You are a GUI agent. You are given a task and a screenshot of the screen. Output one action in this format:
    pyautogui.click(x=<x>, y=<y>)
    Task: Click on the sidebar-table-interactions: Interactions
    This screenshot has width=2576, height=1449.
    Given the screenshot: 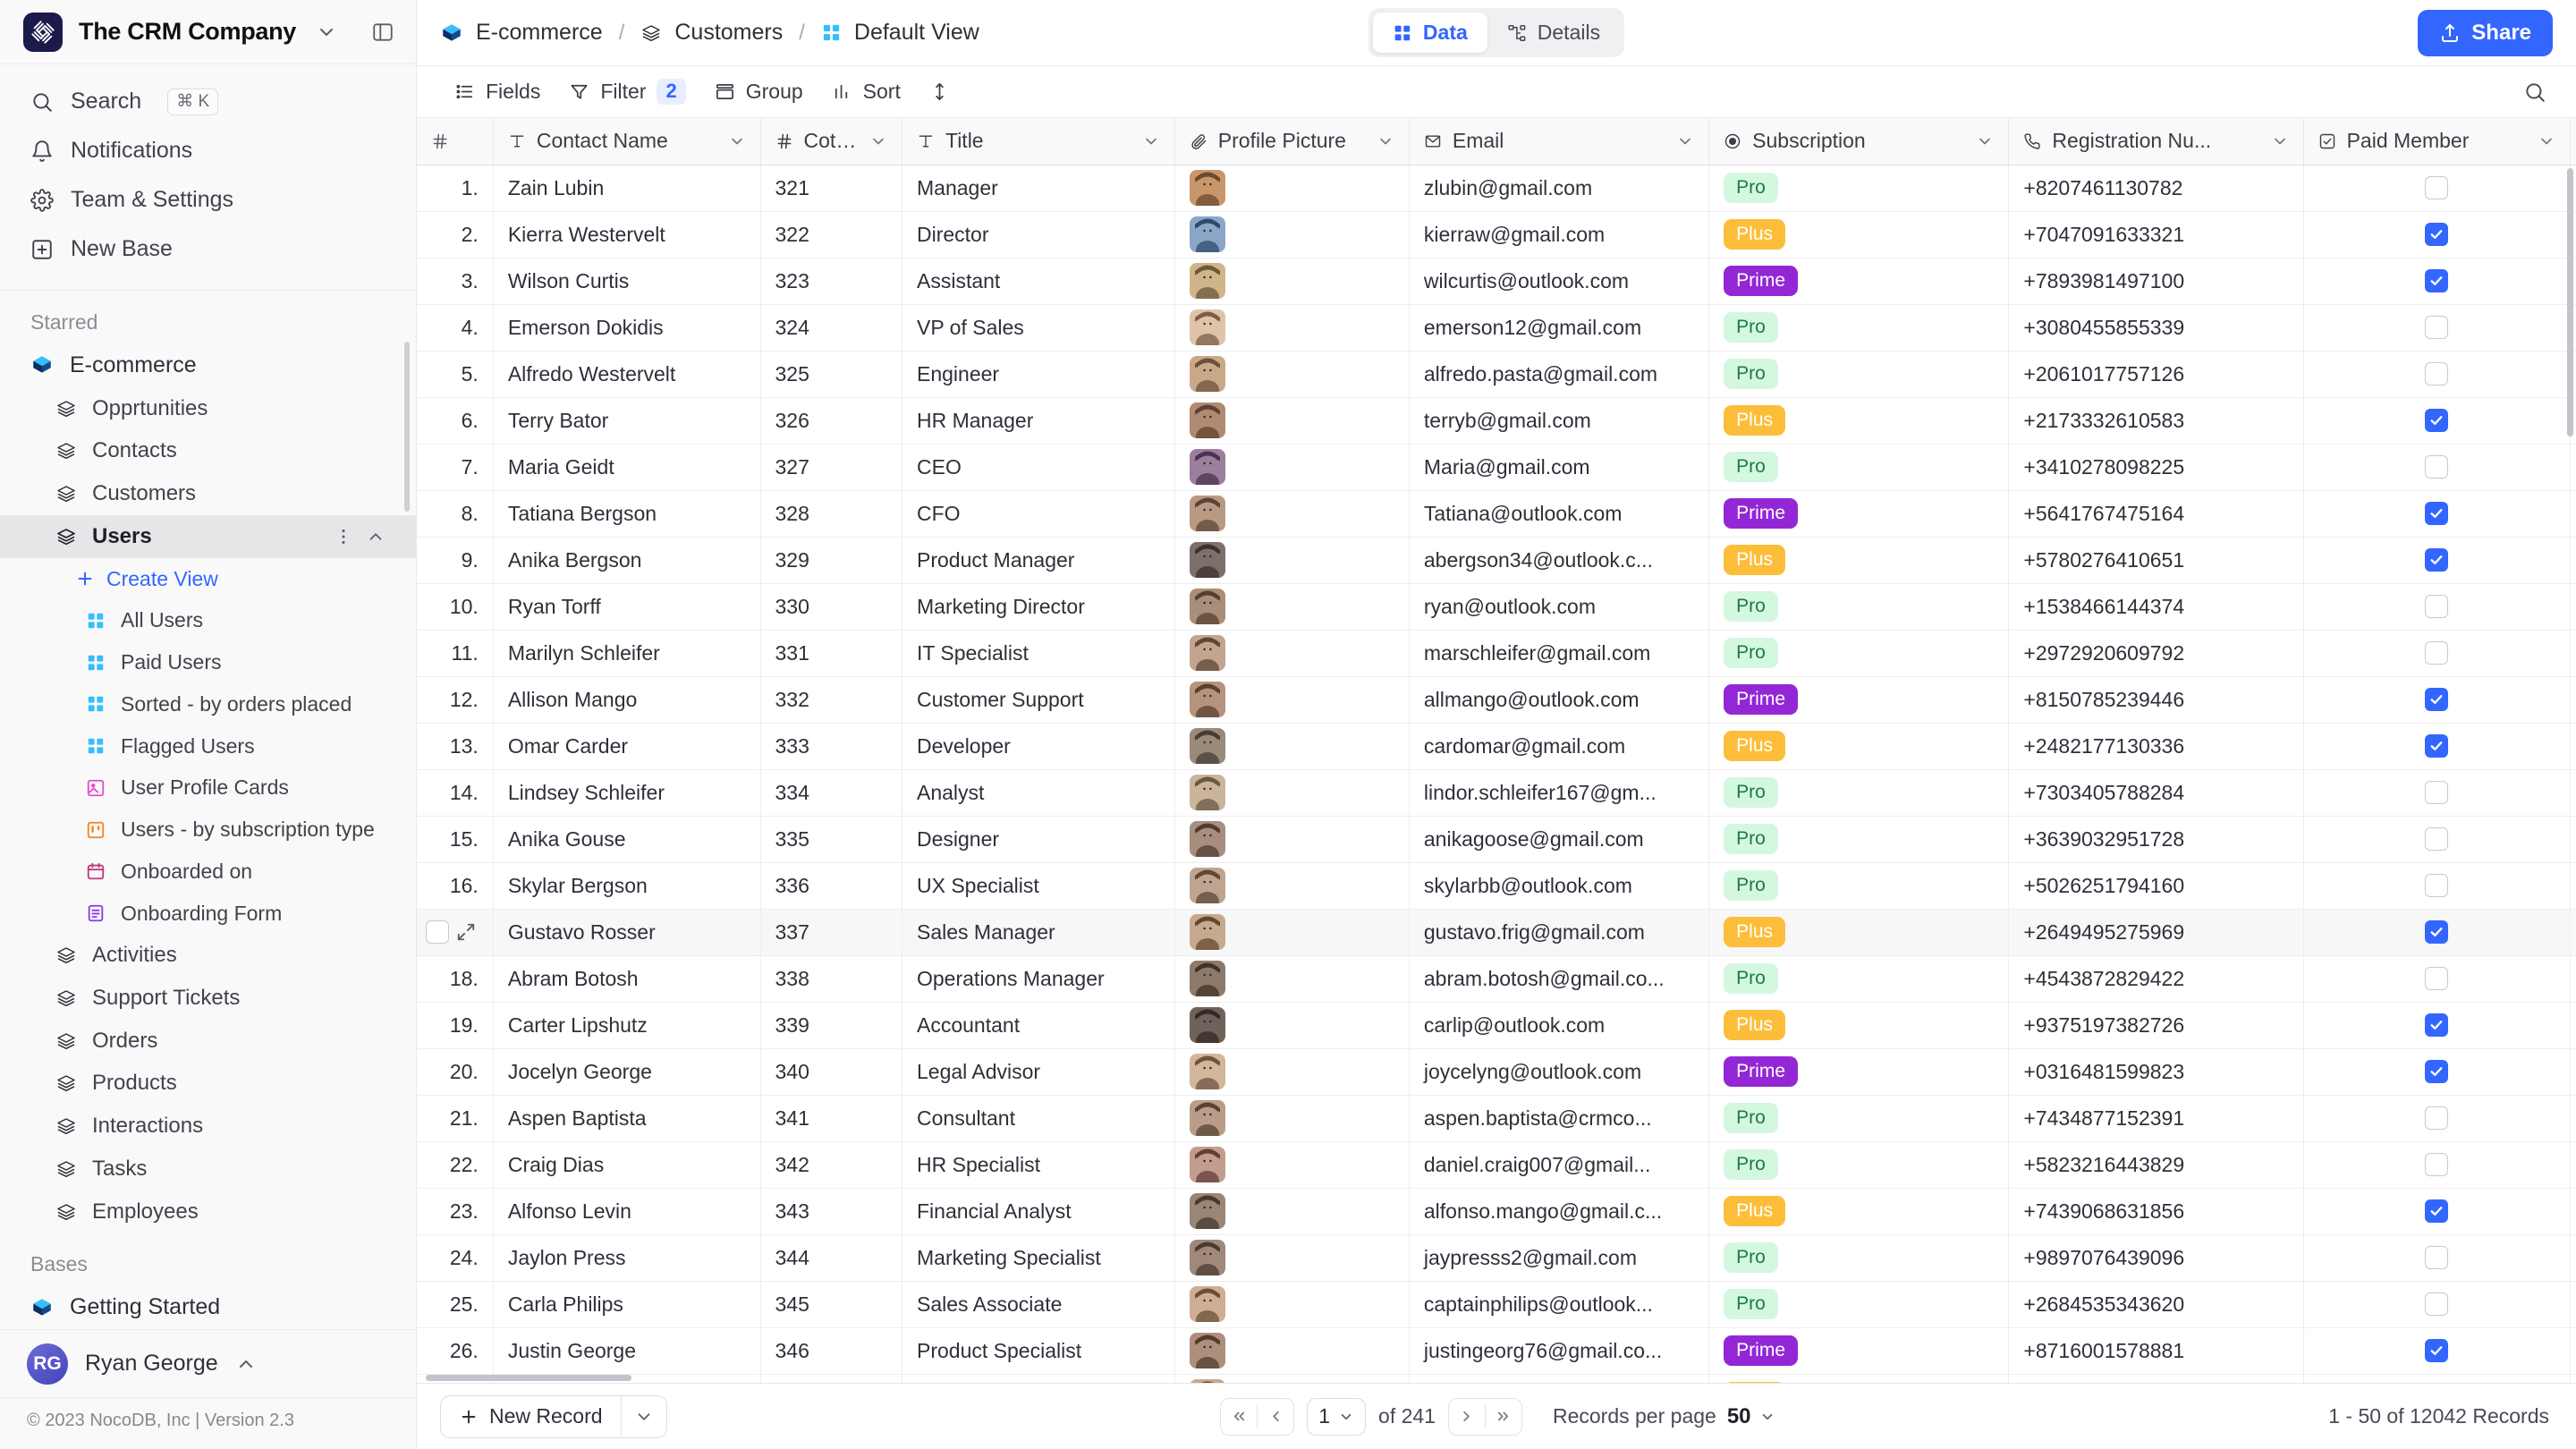 What is the action you would take?
    pyautogui.click(x=208, y=1126)
    